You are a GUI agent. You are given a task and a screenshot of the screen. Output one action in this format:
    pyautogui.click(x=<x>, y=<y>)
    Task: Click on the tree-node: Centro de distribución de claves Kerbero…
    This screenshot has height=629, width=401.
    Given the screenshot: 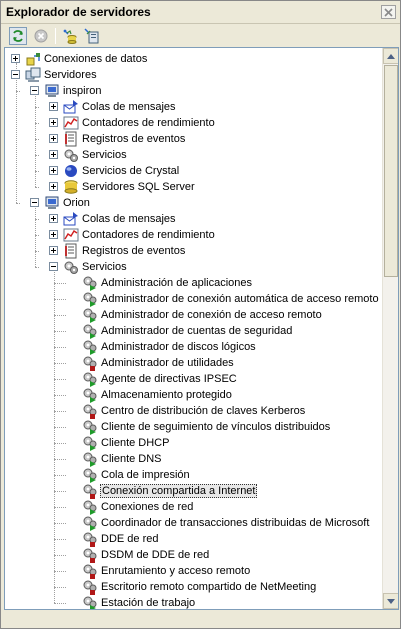 What is the action you would take?
    pyautogui.click(x=194, y=411)
    